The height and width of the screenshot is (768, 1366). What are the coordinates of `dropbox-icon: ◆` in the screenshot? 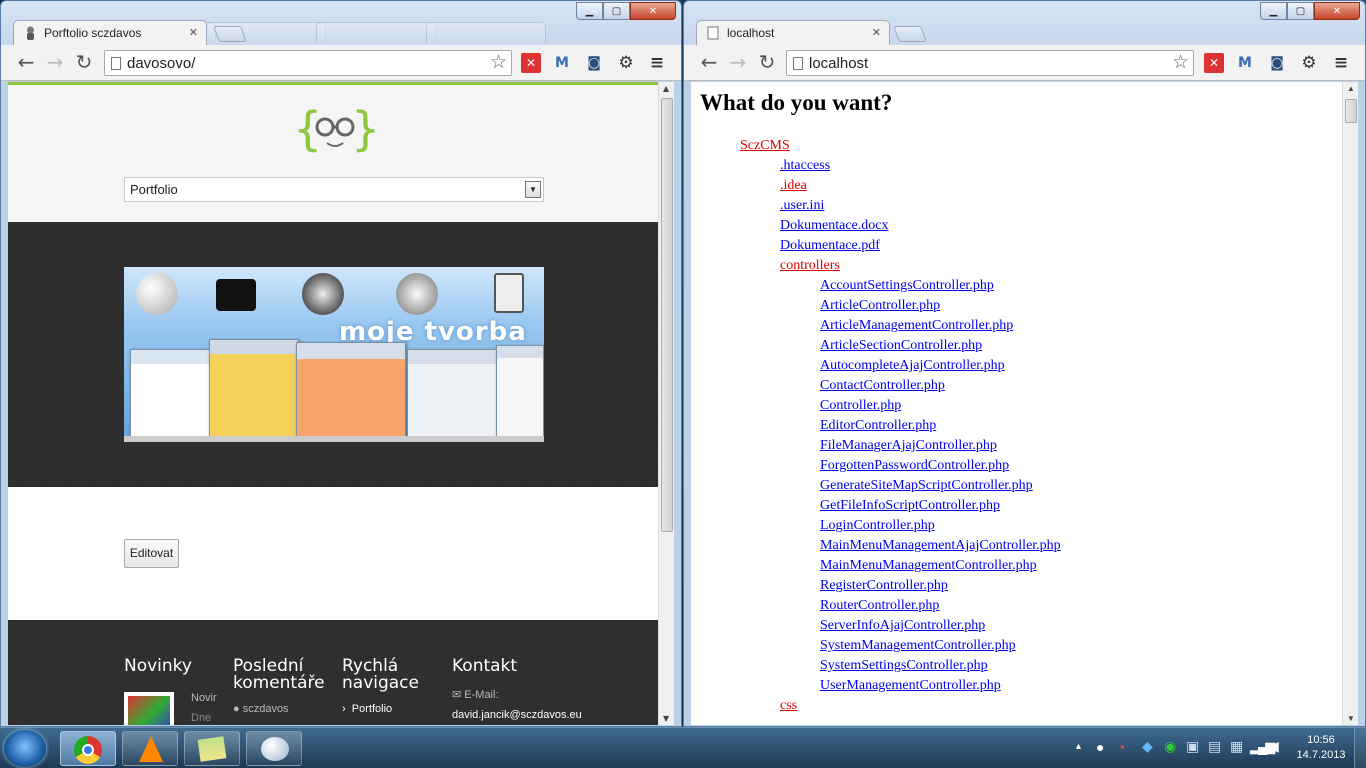 It's located at (1147, 746).